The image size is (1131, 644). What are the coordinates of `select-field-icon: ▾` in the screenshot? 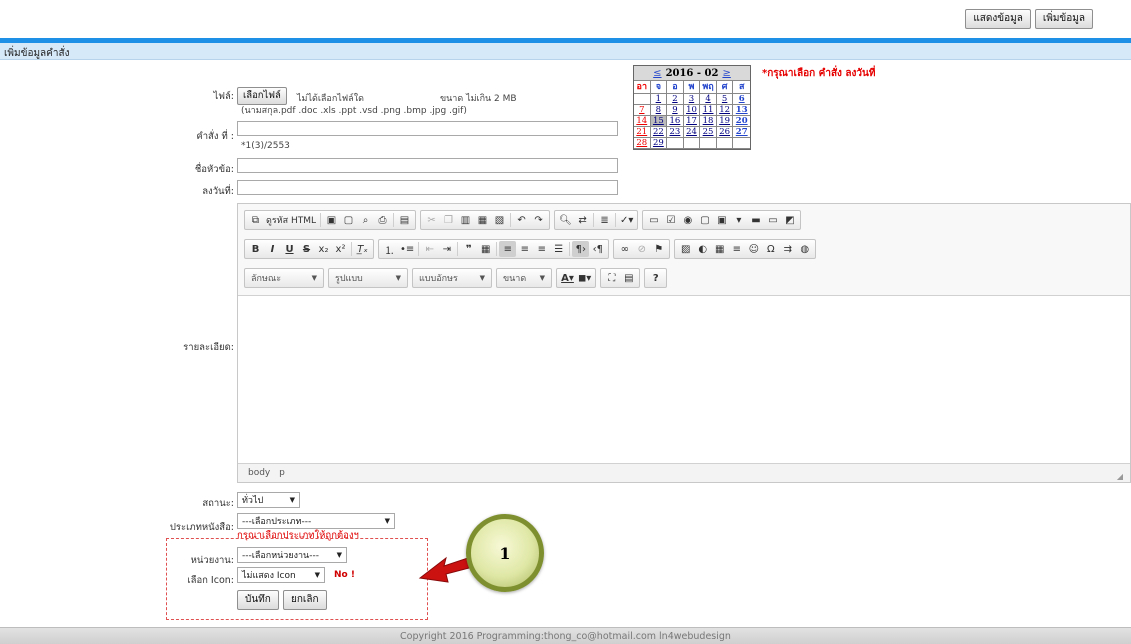 It's located at (738, 220).